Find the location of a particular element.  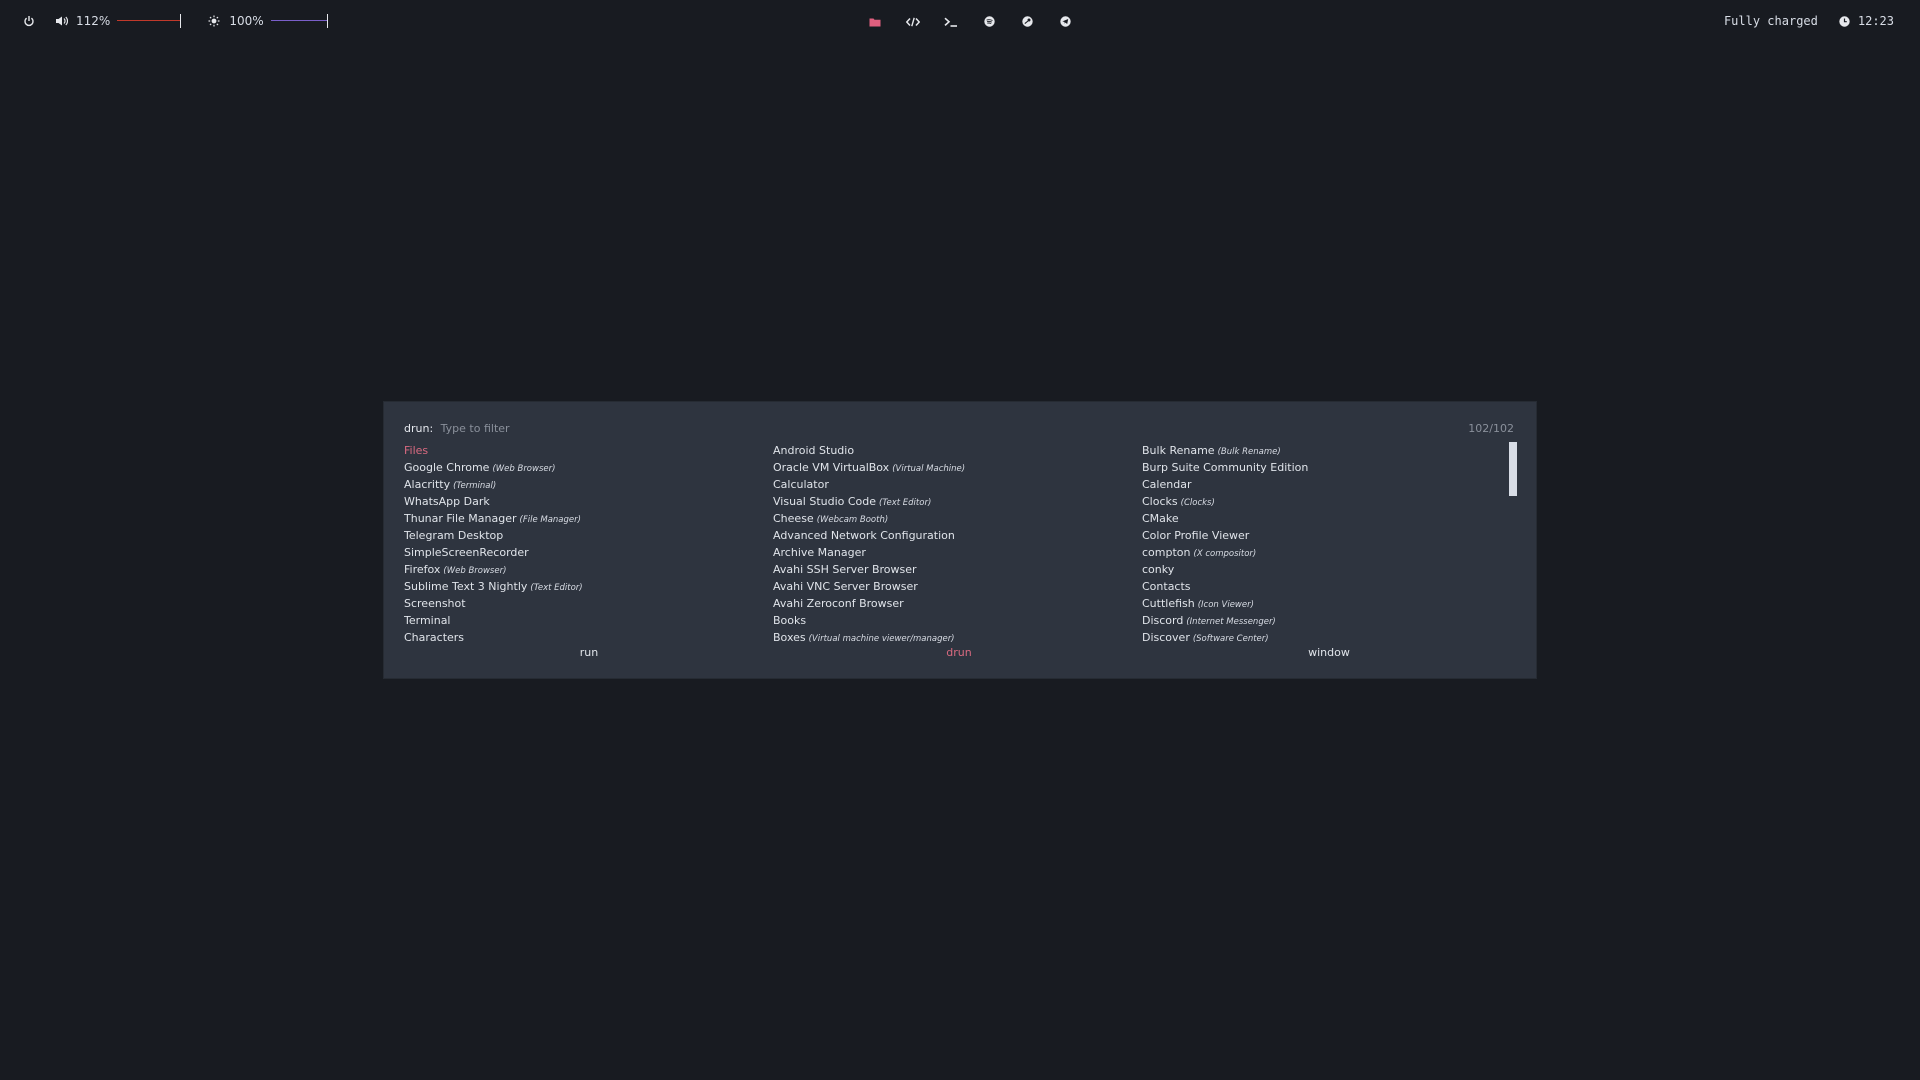

brightness-slider-knob is located at coordinates (327, 21).